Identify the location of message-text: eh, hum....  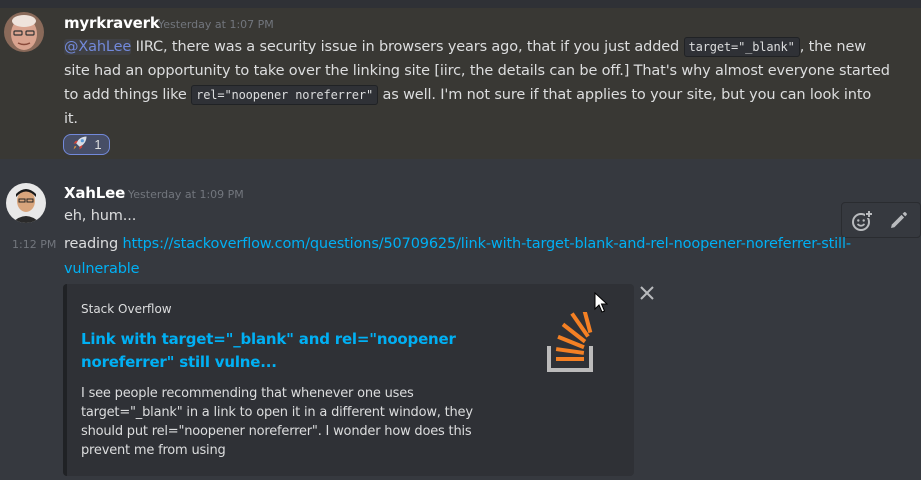
(100, 216).